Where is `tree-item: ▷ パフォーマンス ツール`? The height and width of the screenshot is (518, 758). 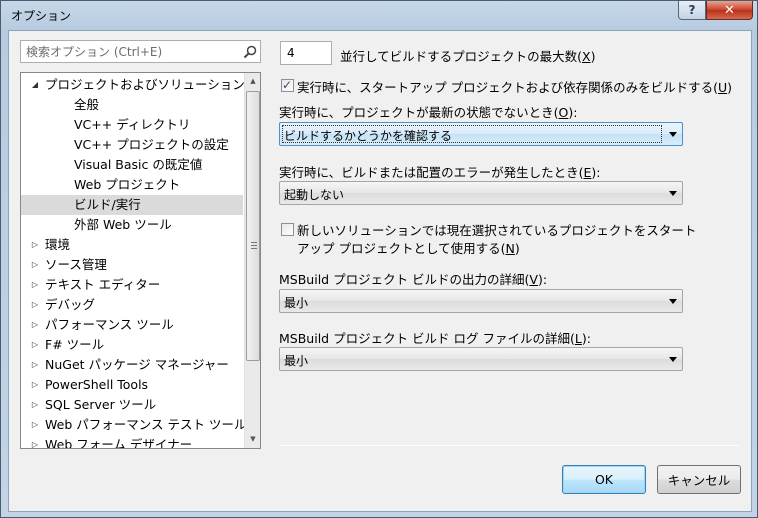 tree-item: ▷ パフォーマンス ツール is located at coordinates (132, 325).